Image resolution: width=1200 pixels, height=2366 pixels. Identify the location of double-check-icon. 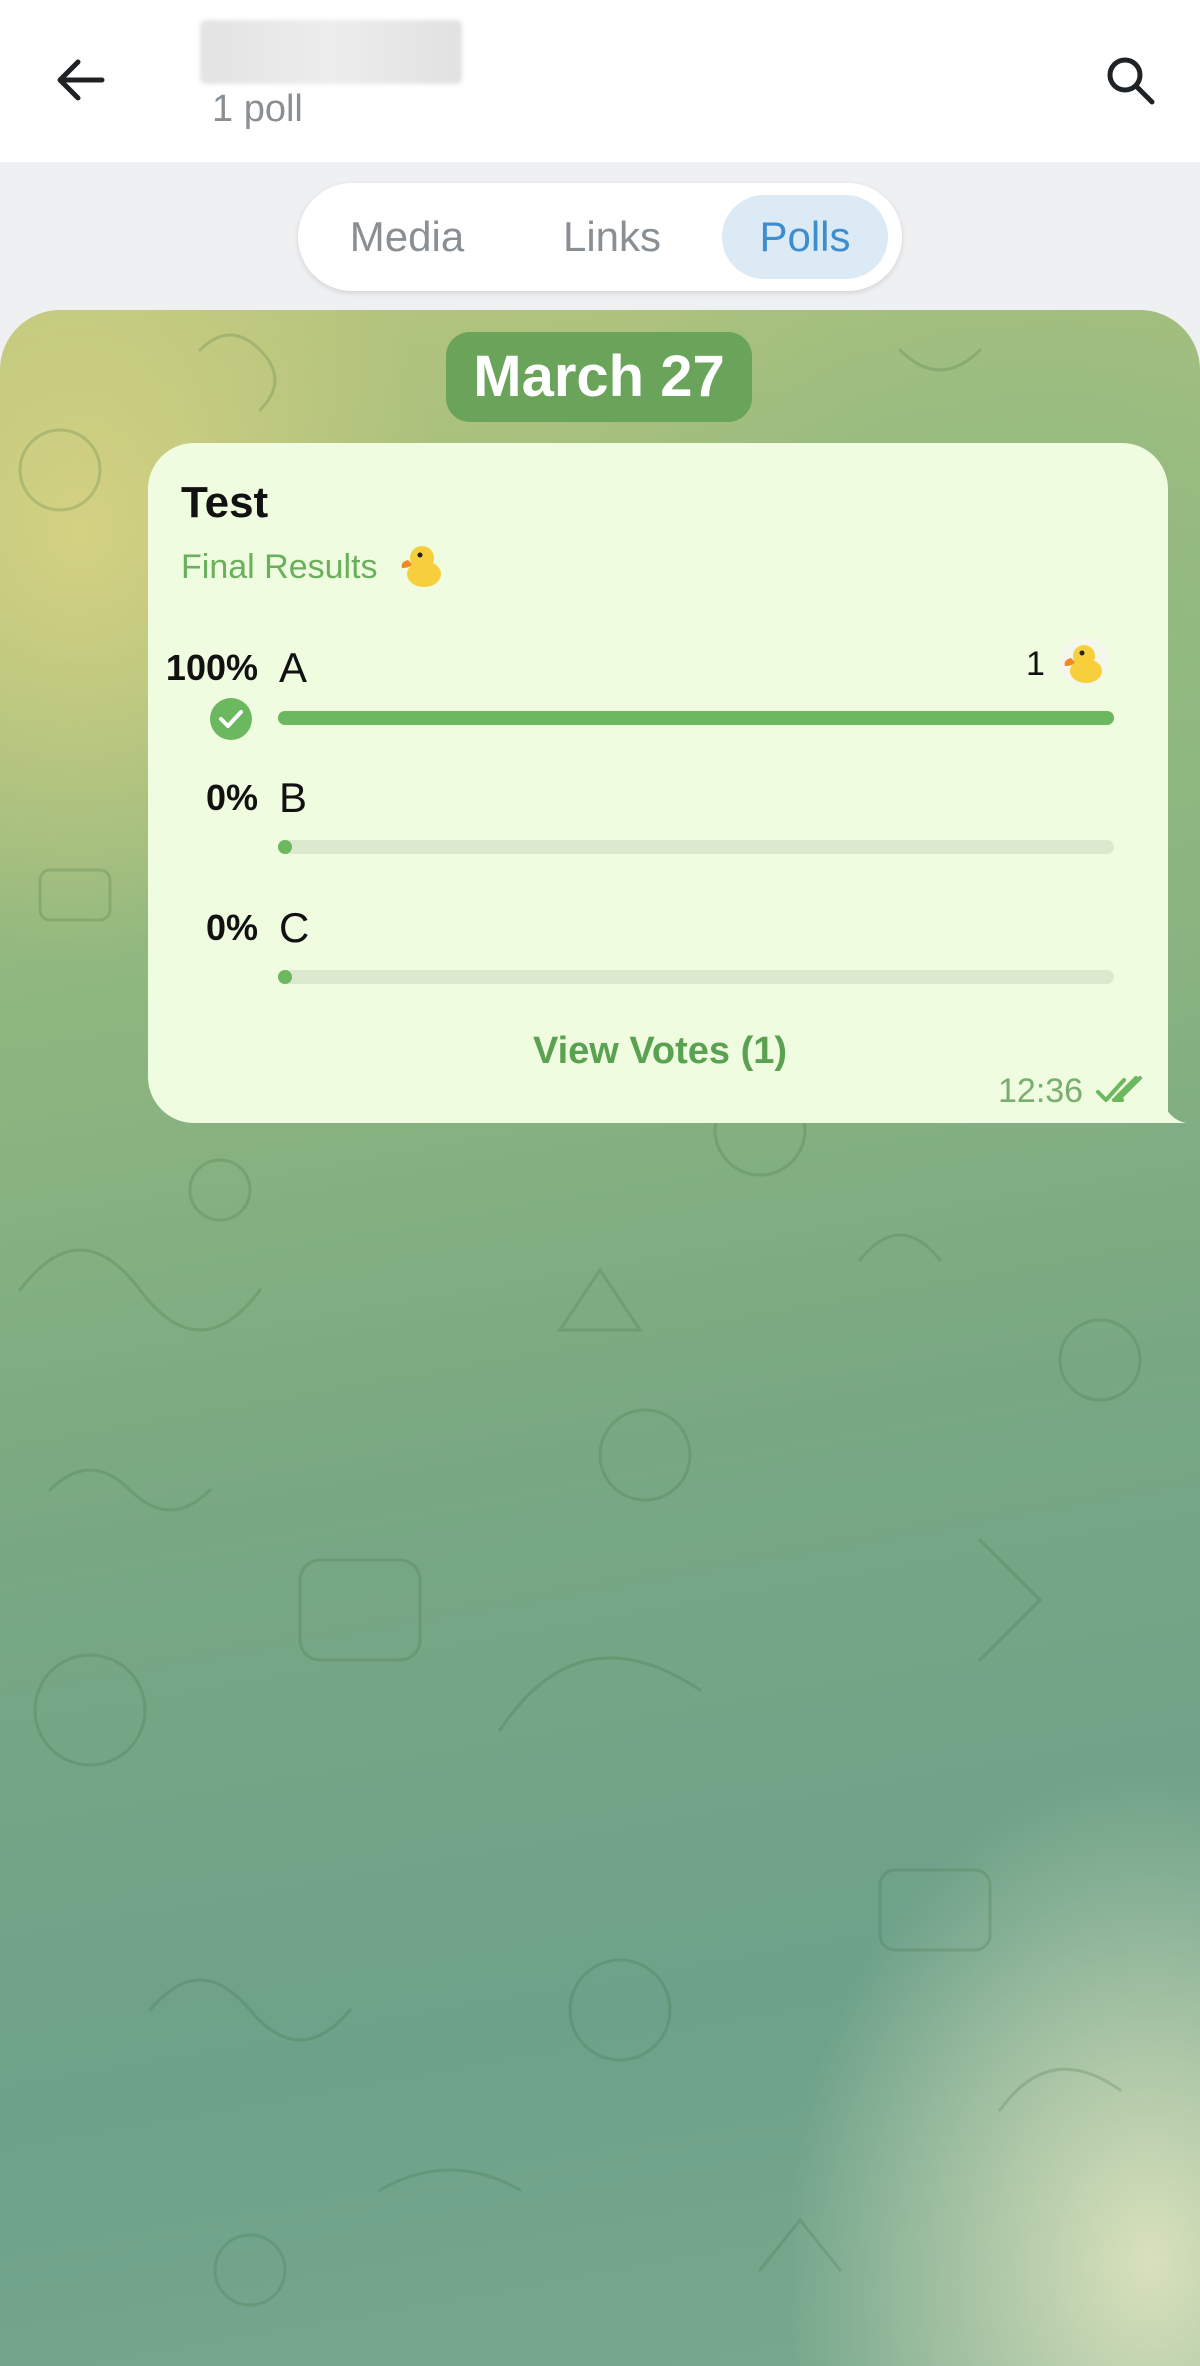
(1119, 1089).